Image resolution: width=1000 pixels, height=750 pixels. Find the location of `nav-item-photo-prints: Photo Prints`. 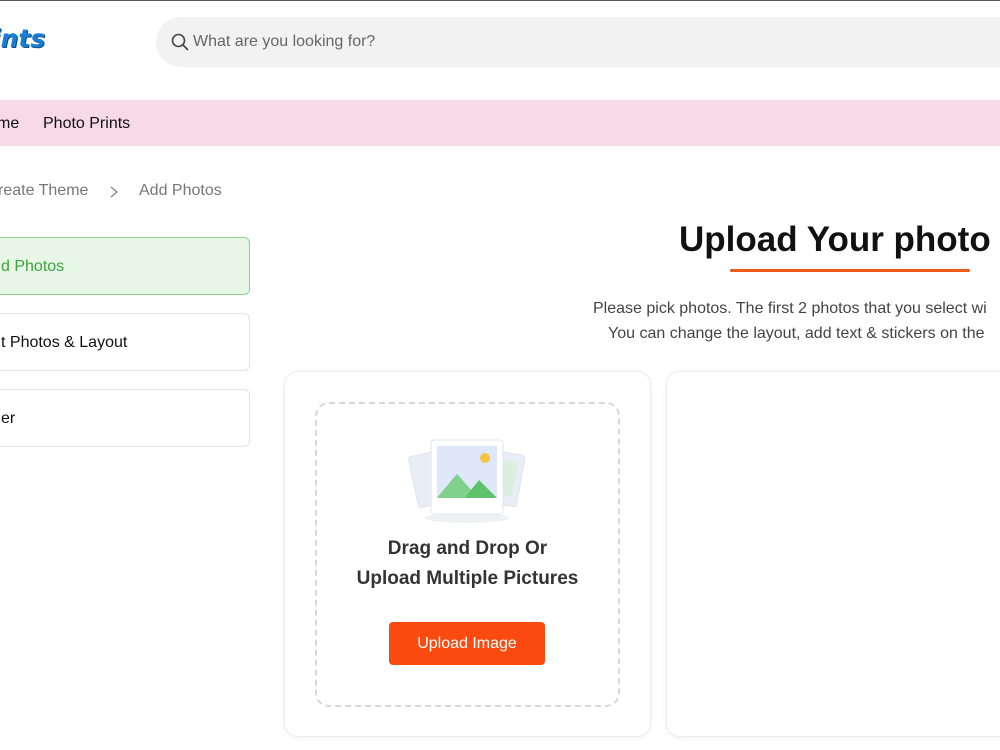

nav-item-photo-prints: Photo Prints is located at coordinates (86, 124).